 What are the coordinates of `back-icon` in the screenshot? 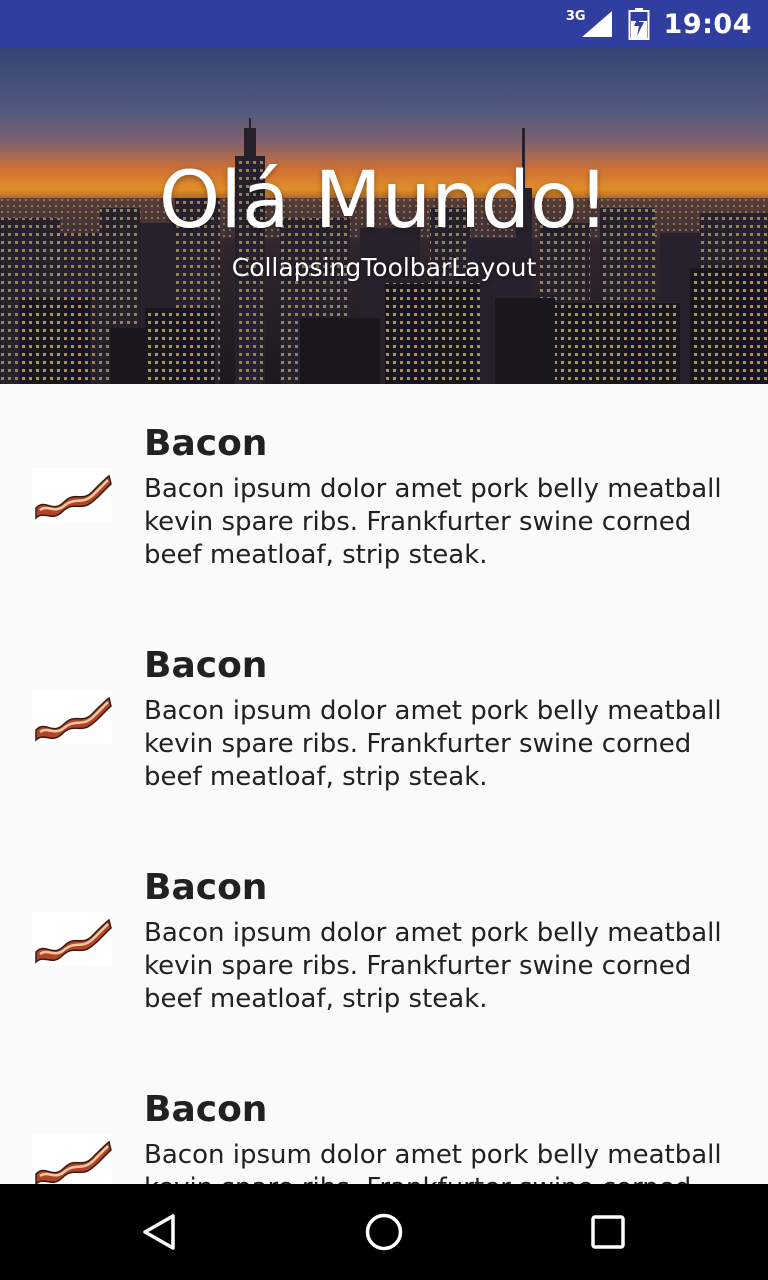 It's located at (159, 1232).